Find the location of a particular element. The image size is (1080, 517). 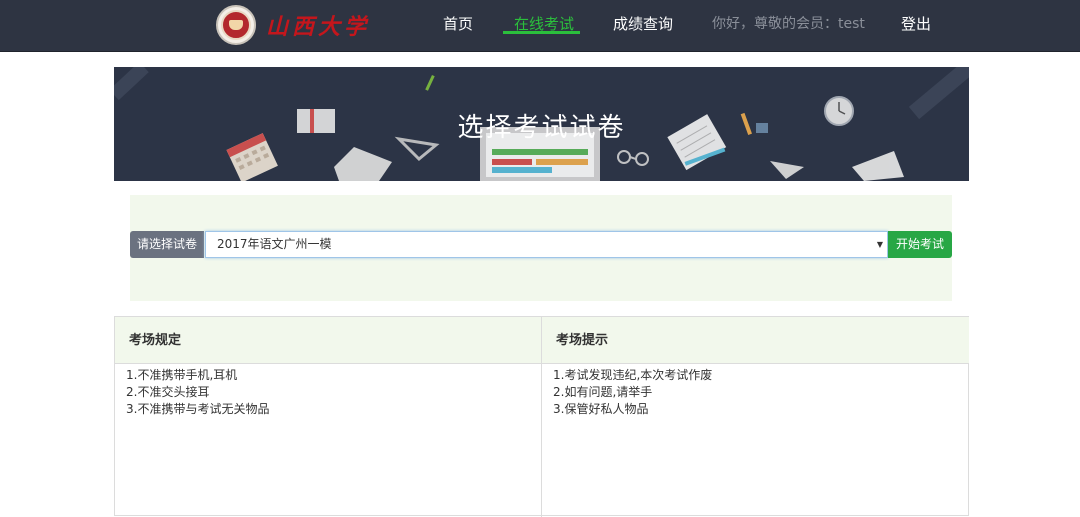

exam-paper-select: 2017年语文广州一模 ▼ is located at coordinates (546, 244).